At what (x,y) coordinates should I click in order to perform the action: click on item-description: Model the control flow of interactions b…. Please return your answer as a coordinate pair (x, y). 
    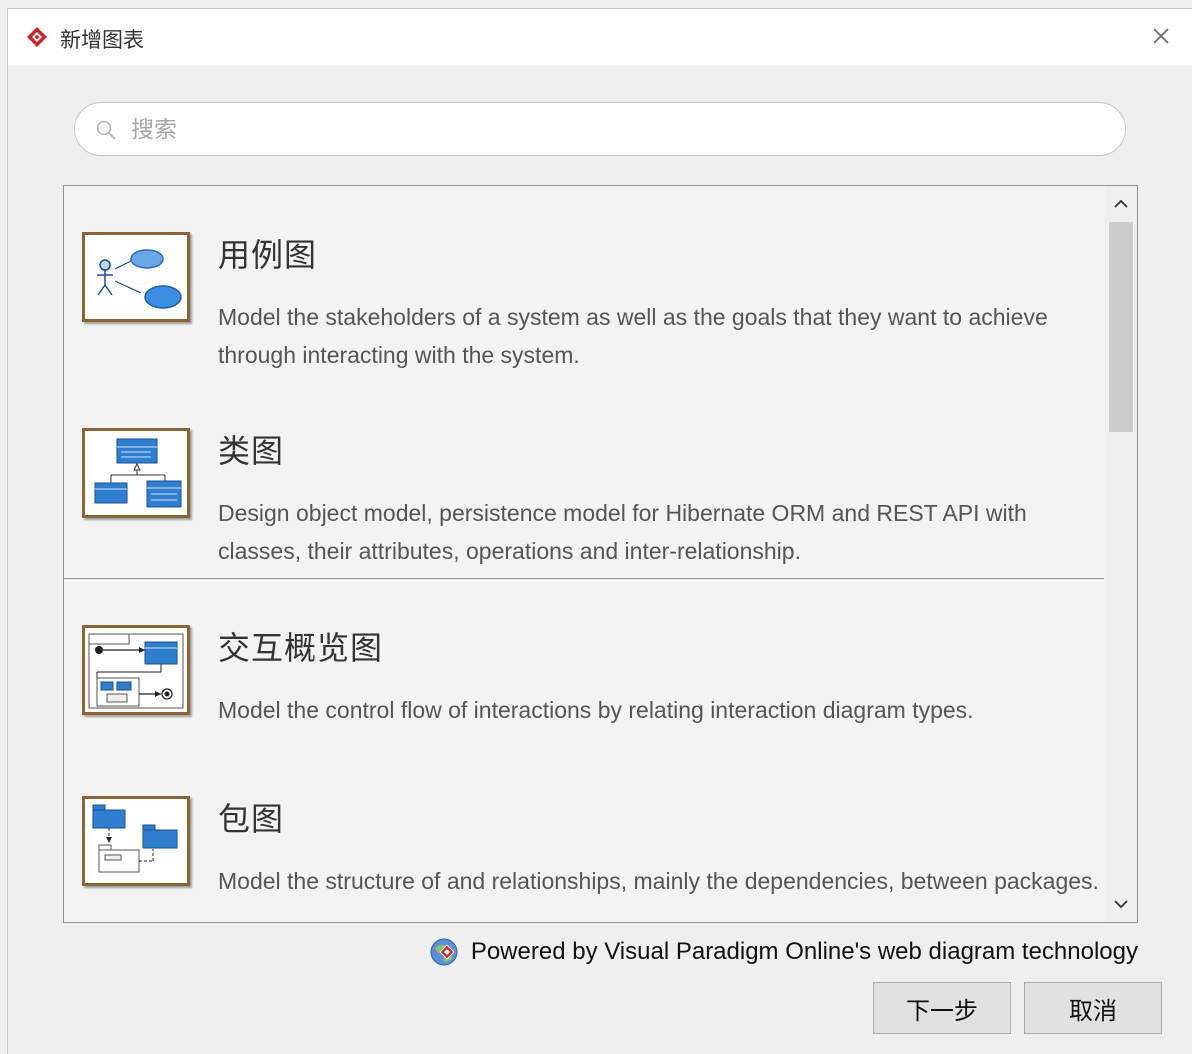
    Looking at the image, I should click on (596, 710).